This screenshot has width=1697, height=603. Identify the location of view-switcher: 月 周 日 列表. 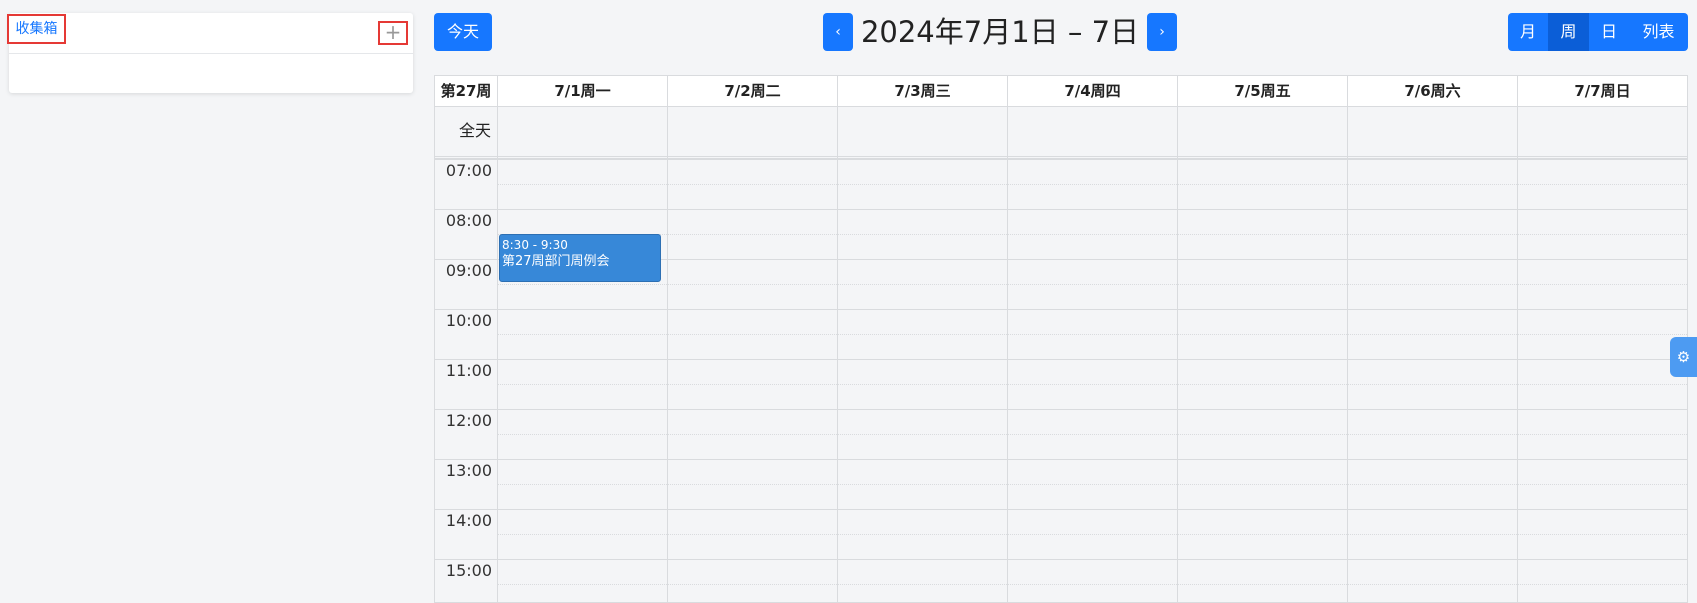
(1598, 32).